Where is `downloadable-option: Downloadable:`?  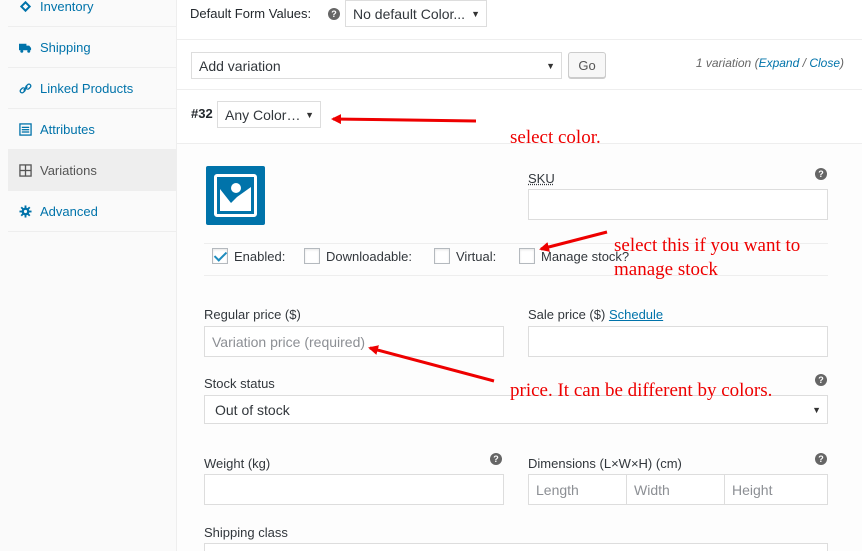 downloadable-option: Downloadable: is located at coordinates (358, 256).